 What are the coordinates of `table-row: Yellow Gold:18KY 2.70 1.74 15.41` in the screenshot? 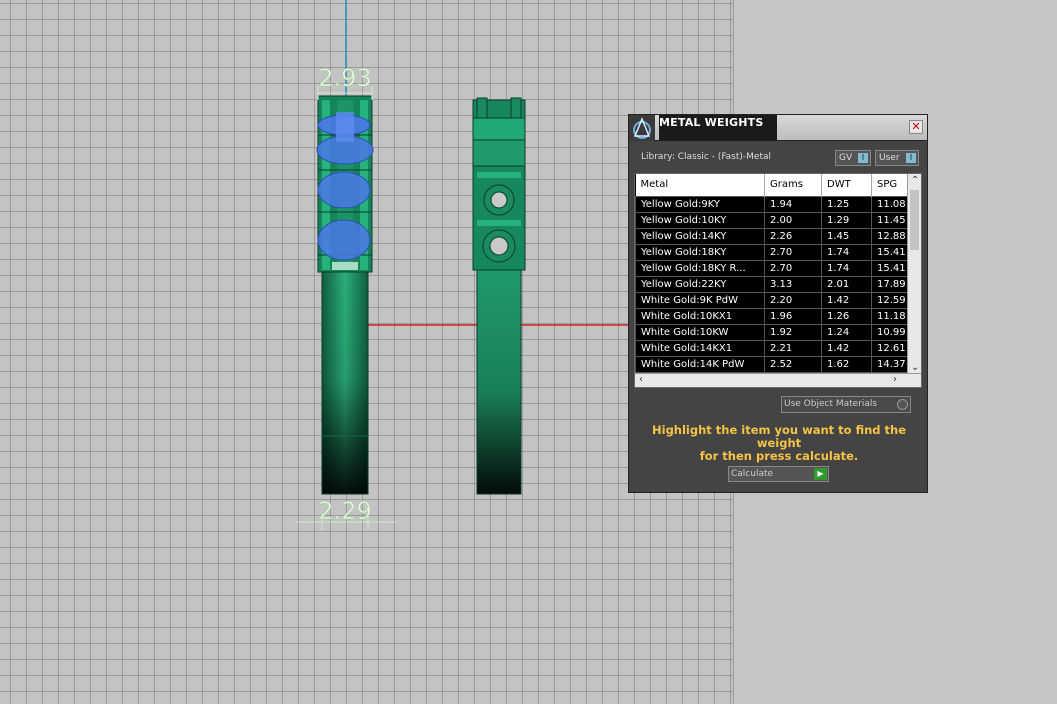 It's located at (771, 252).